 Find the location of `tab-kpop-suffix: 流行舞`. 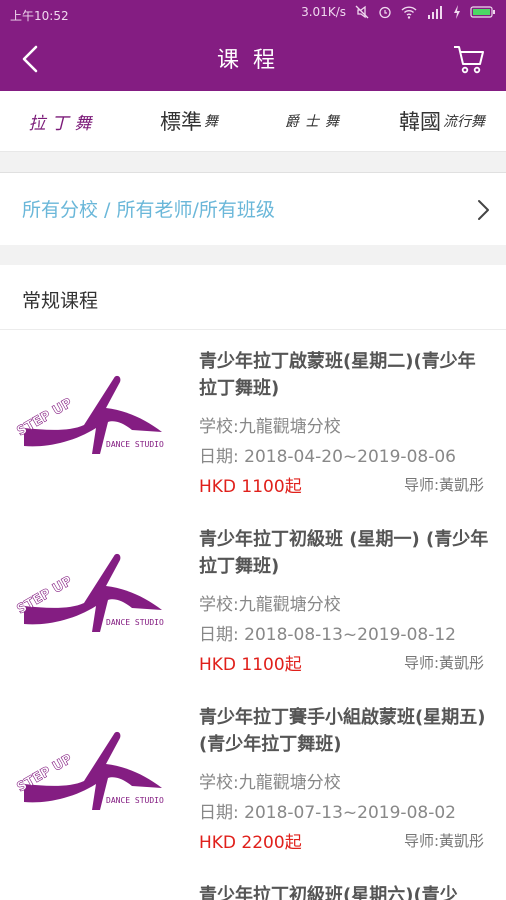

tab-kpop-suffix: 流行舞 is located at coordinates (464, 122).